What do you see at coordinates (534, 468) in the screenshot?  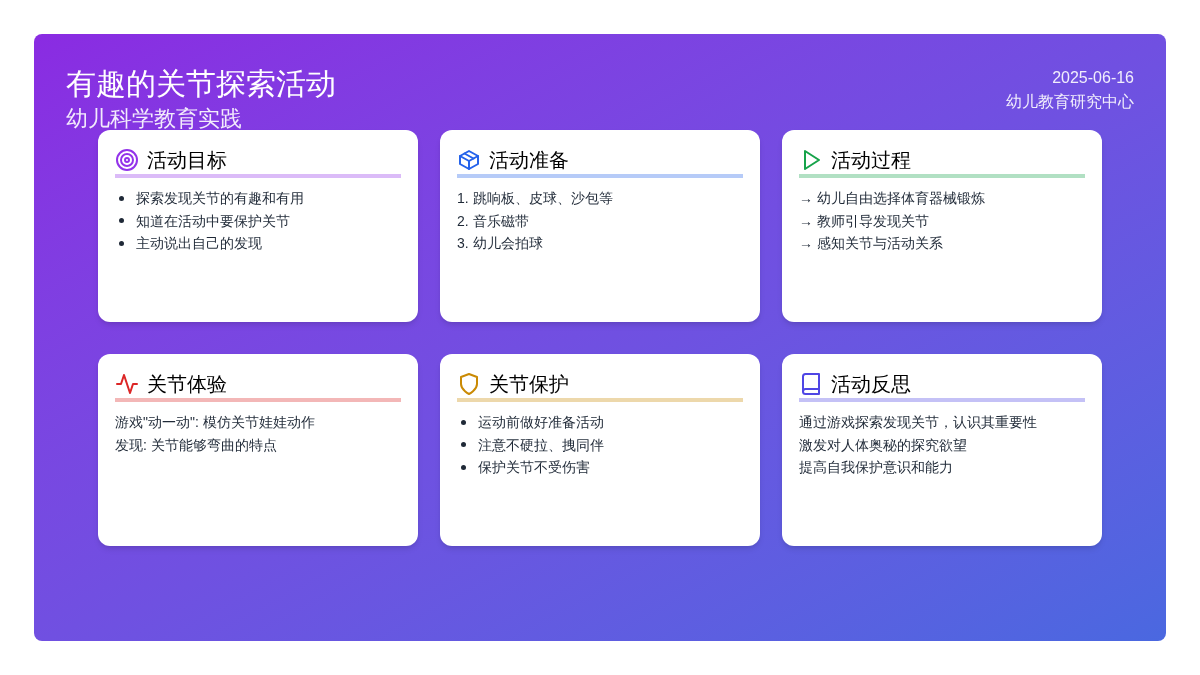 I see `list-item: 保护关节不受伤害` at bounding box center [534, 468].